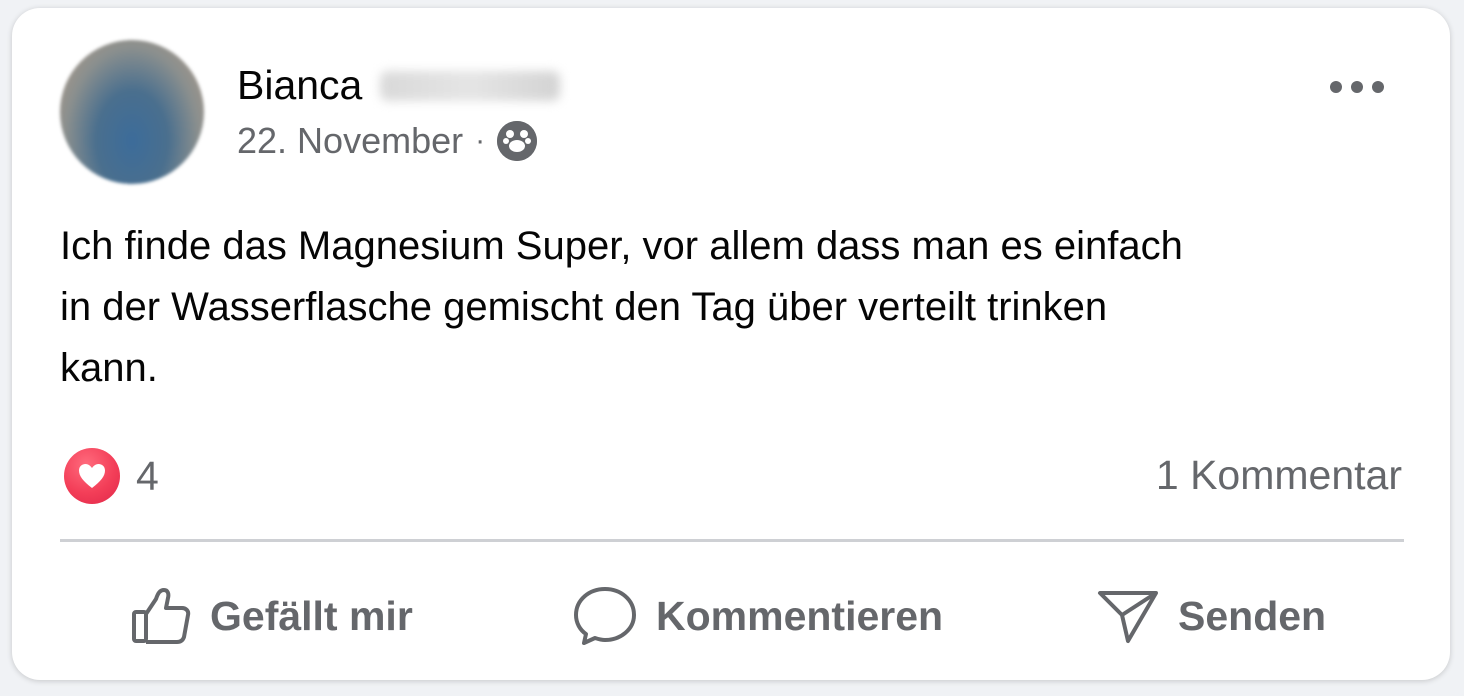 The height and width of the screenshot is (696, 1464). I want to click on comment-button: Kommentieren, so click(757, 616).